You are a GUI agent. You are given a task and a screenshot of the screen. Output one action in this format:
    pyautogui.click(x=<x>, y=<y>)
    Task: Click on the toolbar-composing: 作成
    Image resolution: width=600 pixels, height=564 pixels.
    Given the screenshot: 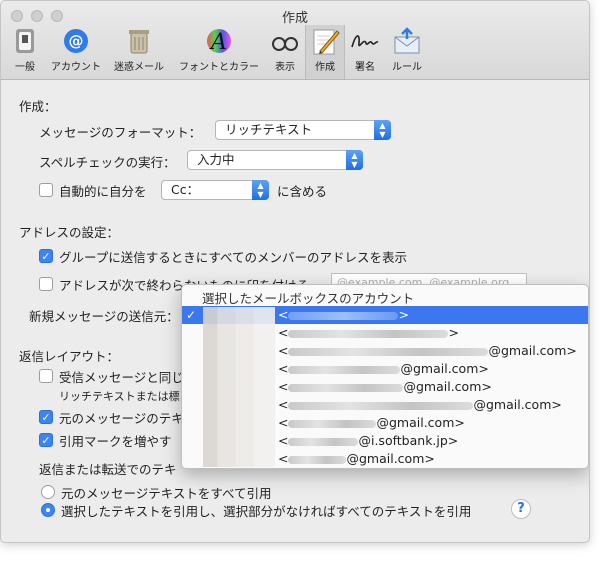 What is the action you would take?
    pyautogui.click(x=325, y=52)
    